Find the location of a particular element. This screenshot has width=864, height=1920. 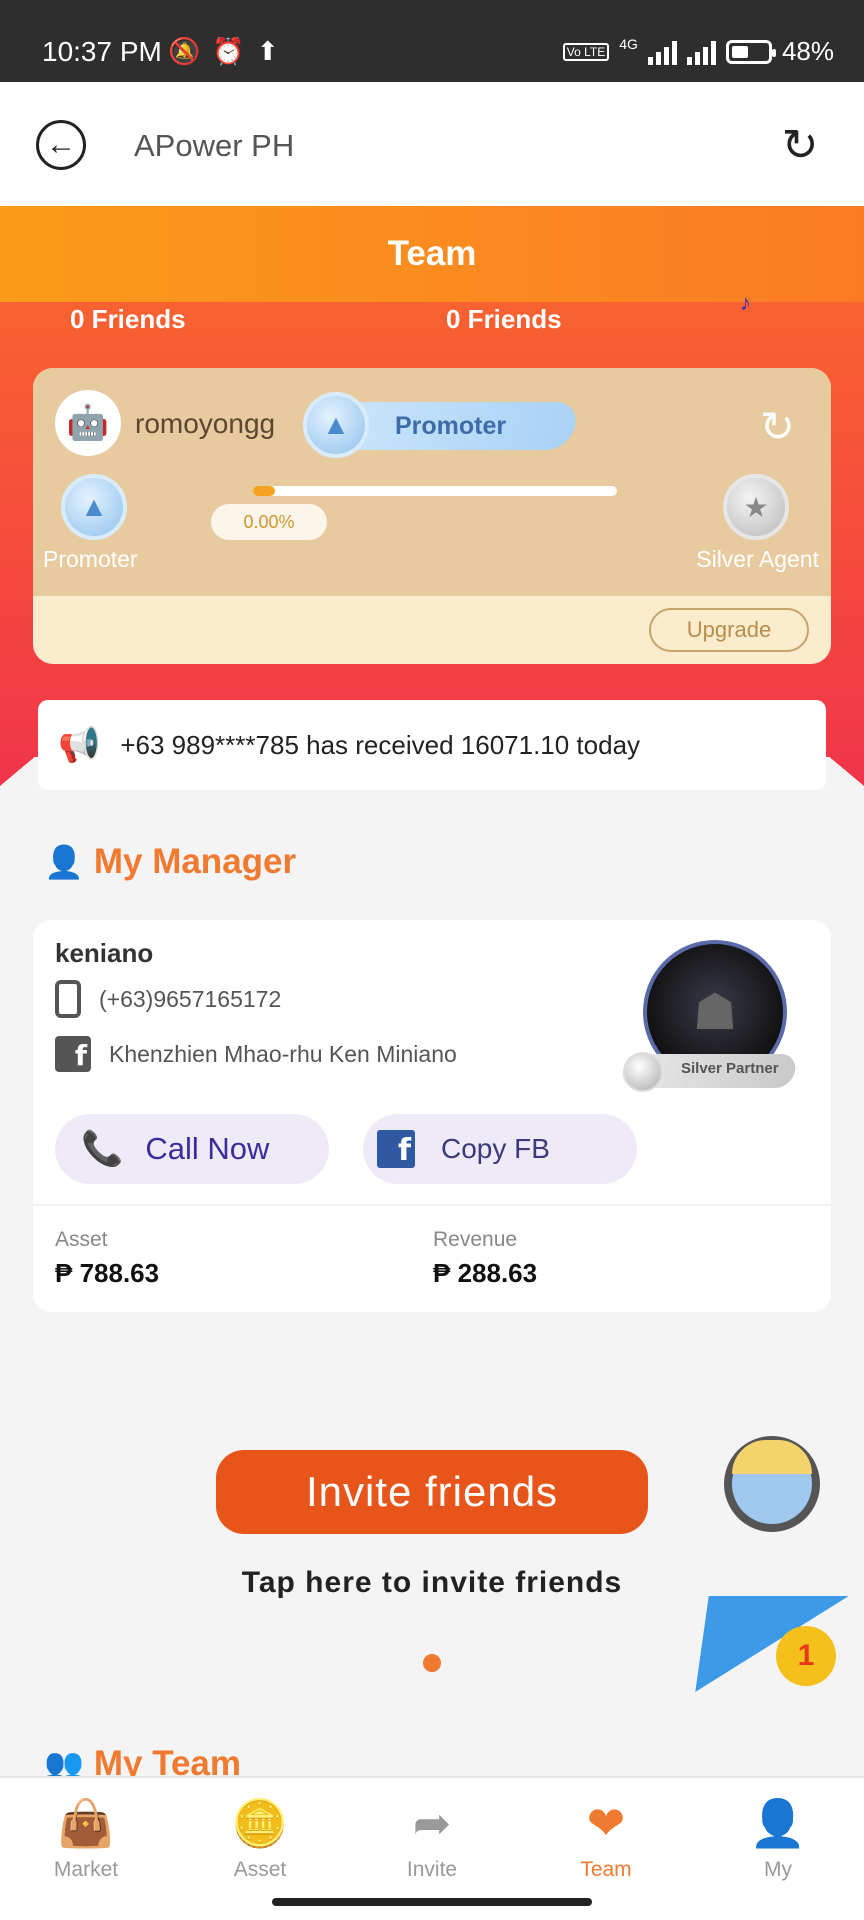

level-label-left: Promoter is located at coordinates (90, 559).